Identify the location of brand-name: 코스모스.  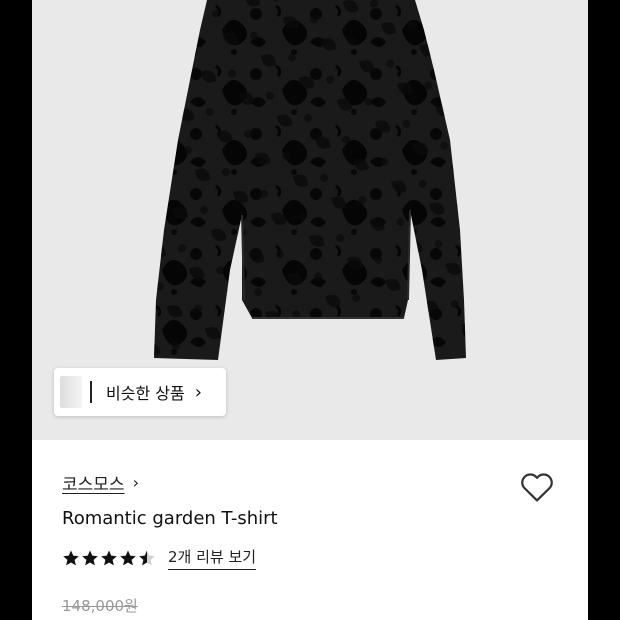
(93, 485).